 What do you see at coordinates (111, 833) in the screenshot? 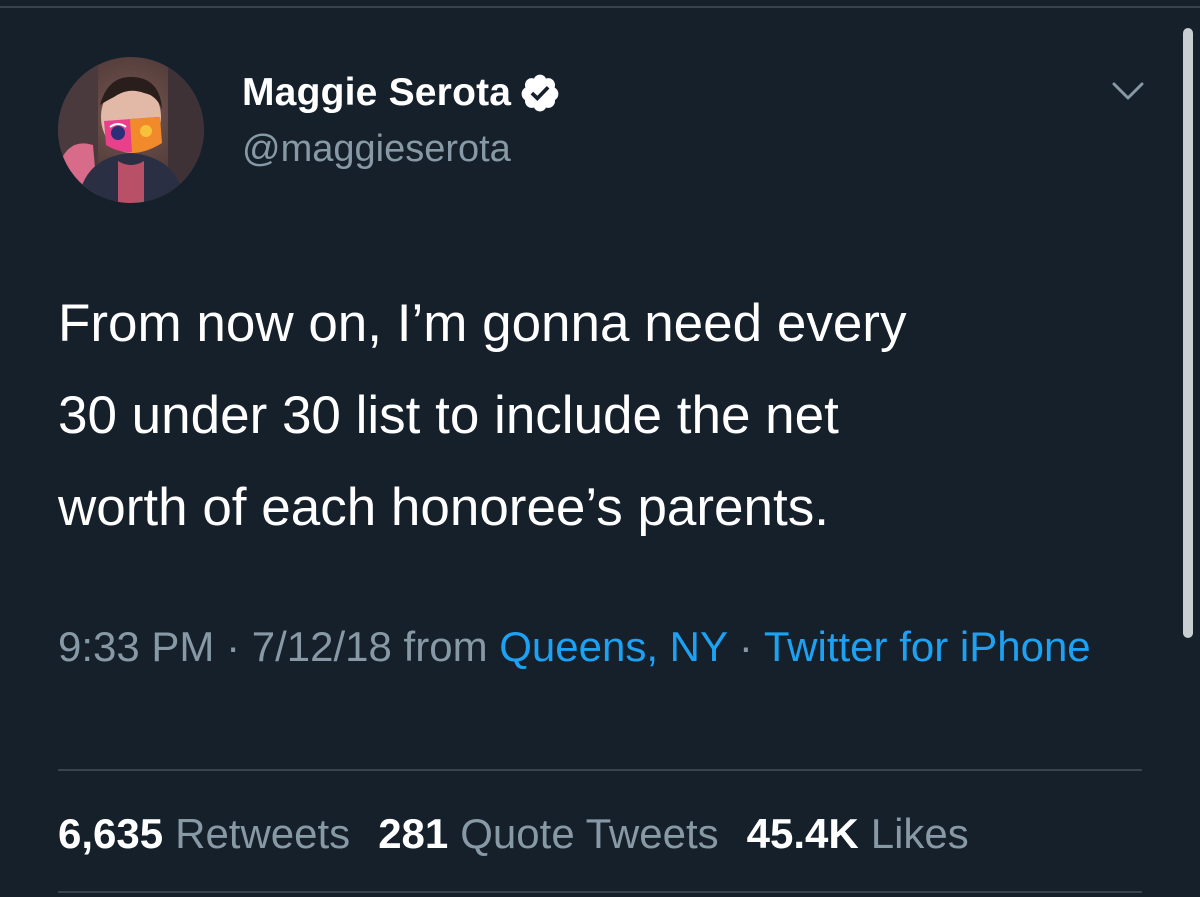
I see `retweets-count: 6,635` at bounding box center [111, 833].